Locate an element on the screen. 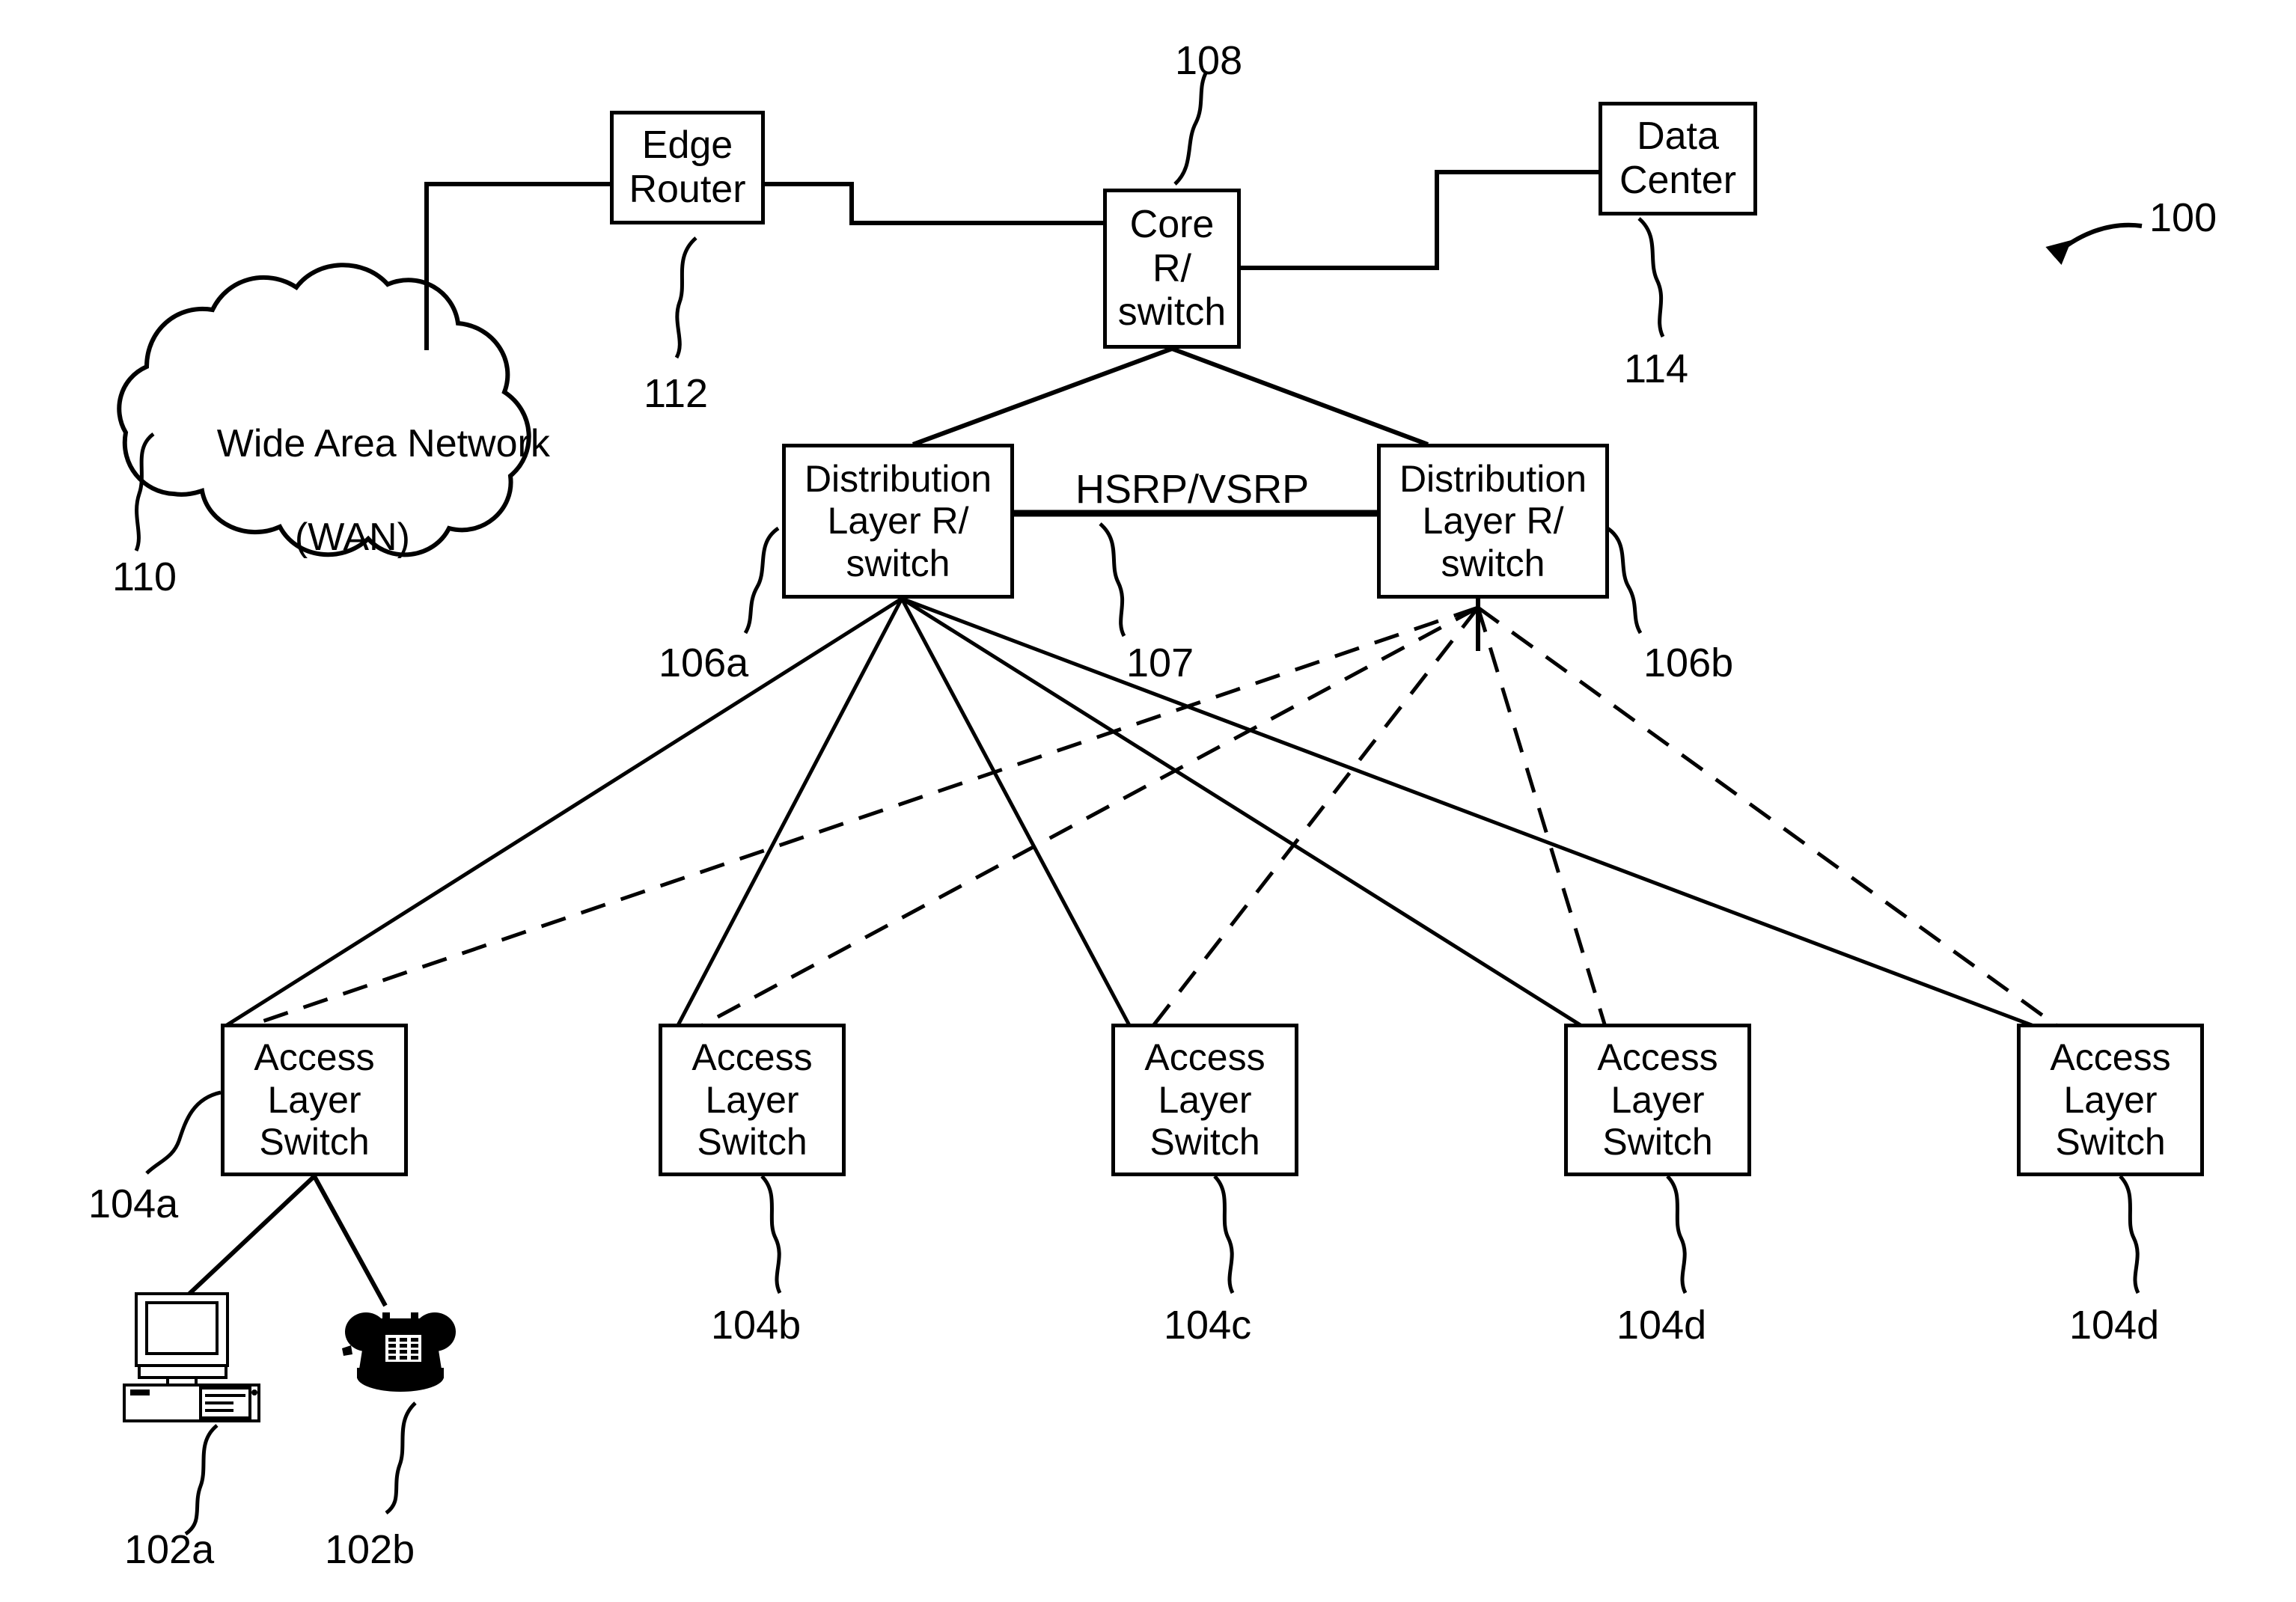 This screenshot has width=2296, height=1602. node-access-switch-1: Access Layer Switch is located at coordinates (314, 1100).